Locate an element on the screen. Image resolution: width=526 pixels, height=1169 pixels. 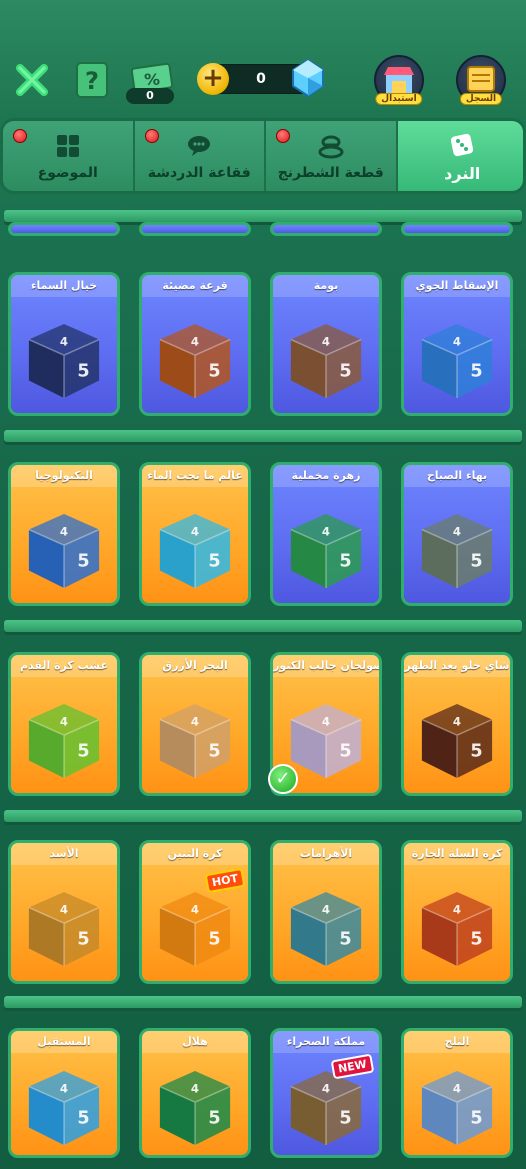
question-mark-icon: ? is located at coordinates (92, 80).